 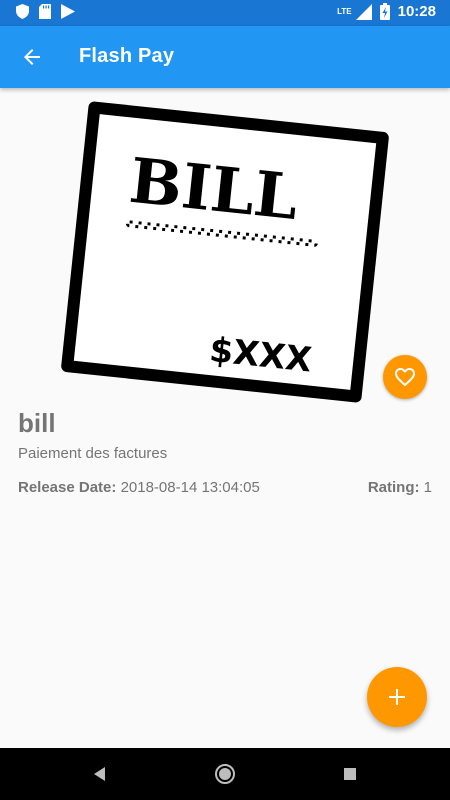 What do you see at coordinates (190, 487) in the screenshot?
I see `release-date-value: 2018-08-14 13:04:05` at bounding box center [190, 487].